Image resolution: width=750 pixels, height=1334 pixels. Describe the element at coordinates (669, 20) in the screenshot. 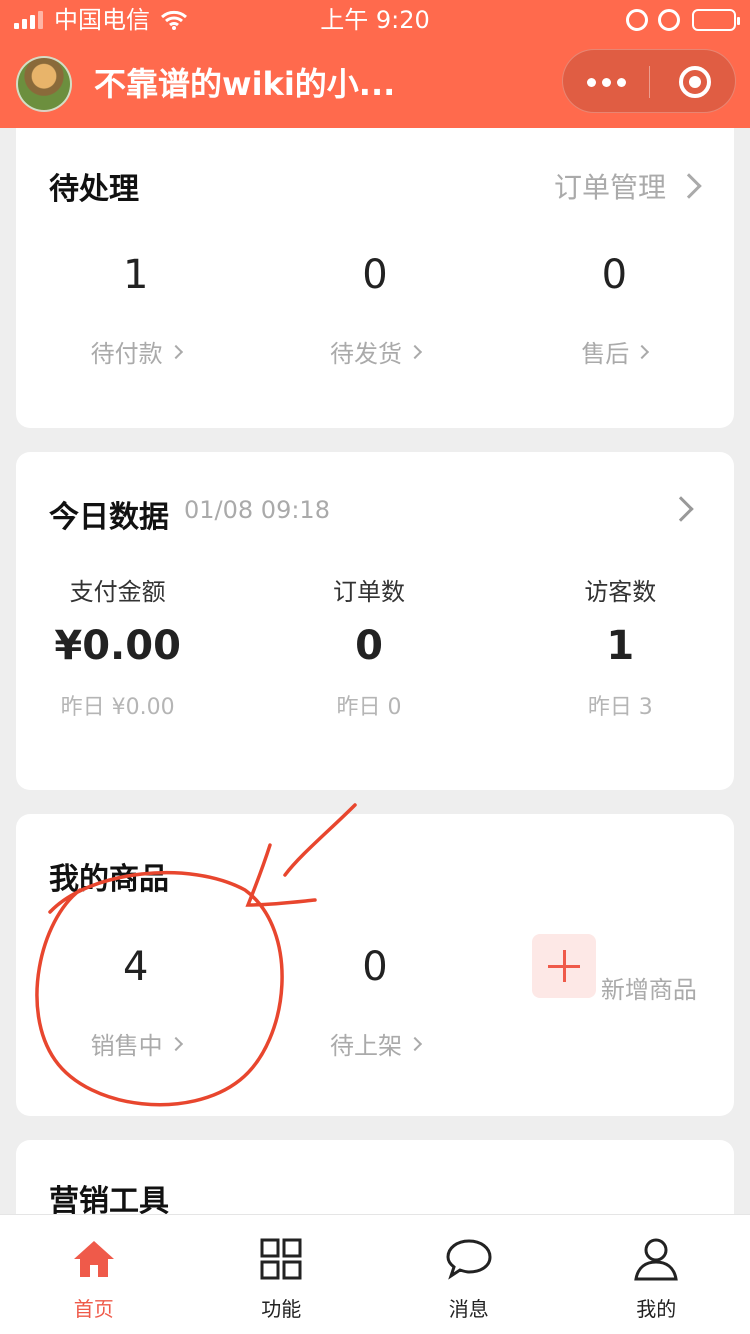

I see `alarm-icon` at that location.